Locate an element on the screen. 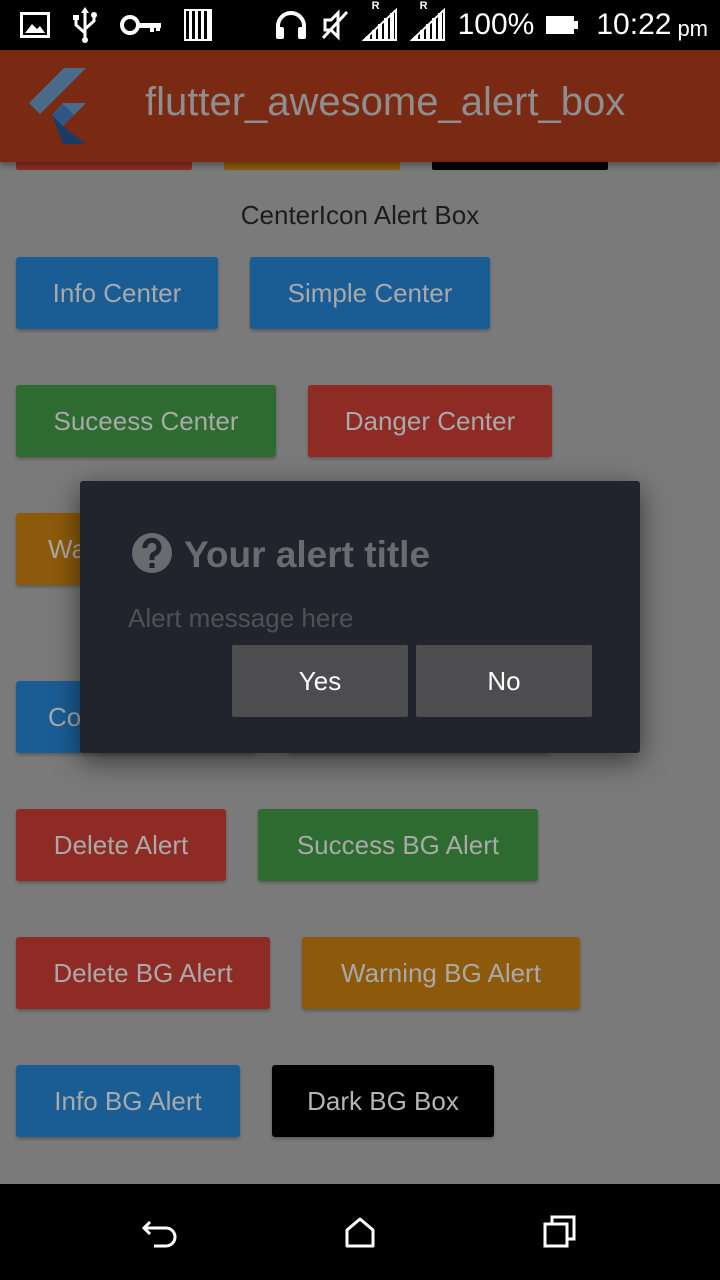 The image size is (720, 1280). partial-button-danger is located at coordinates (104, 166).